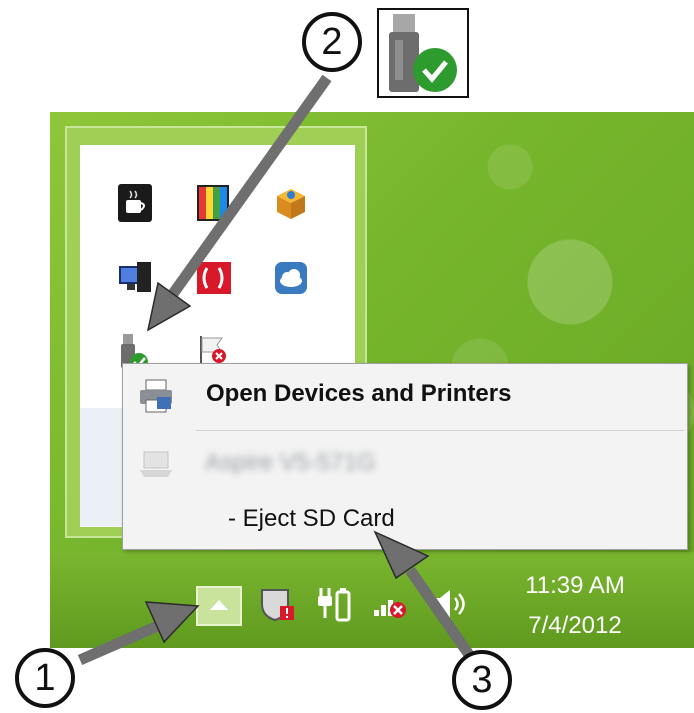 This screenshot has width=694, height=713. Describe the element at coordinates (482, 680) in the screenshot. I see `callout-3: 3` at that location.